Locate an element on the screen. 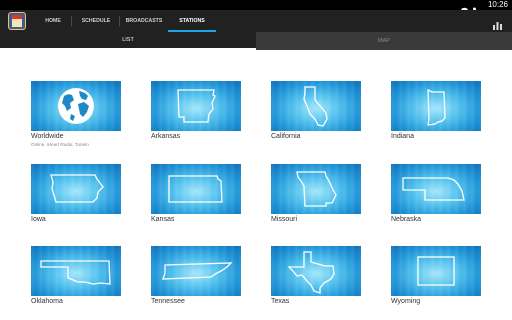  station-name: Missouri is located at coordinates (284, 219).